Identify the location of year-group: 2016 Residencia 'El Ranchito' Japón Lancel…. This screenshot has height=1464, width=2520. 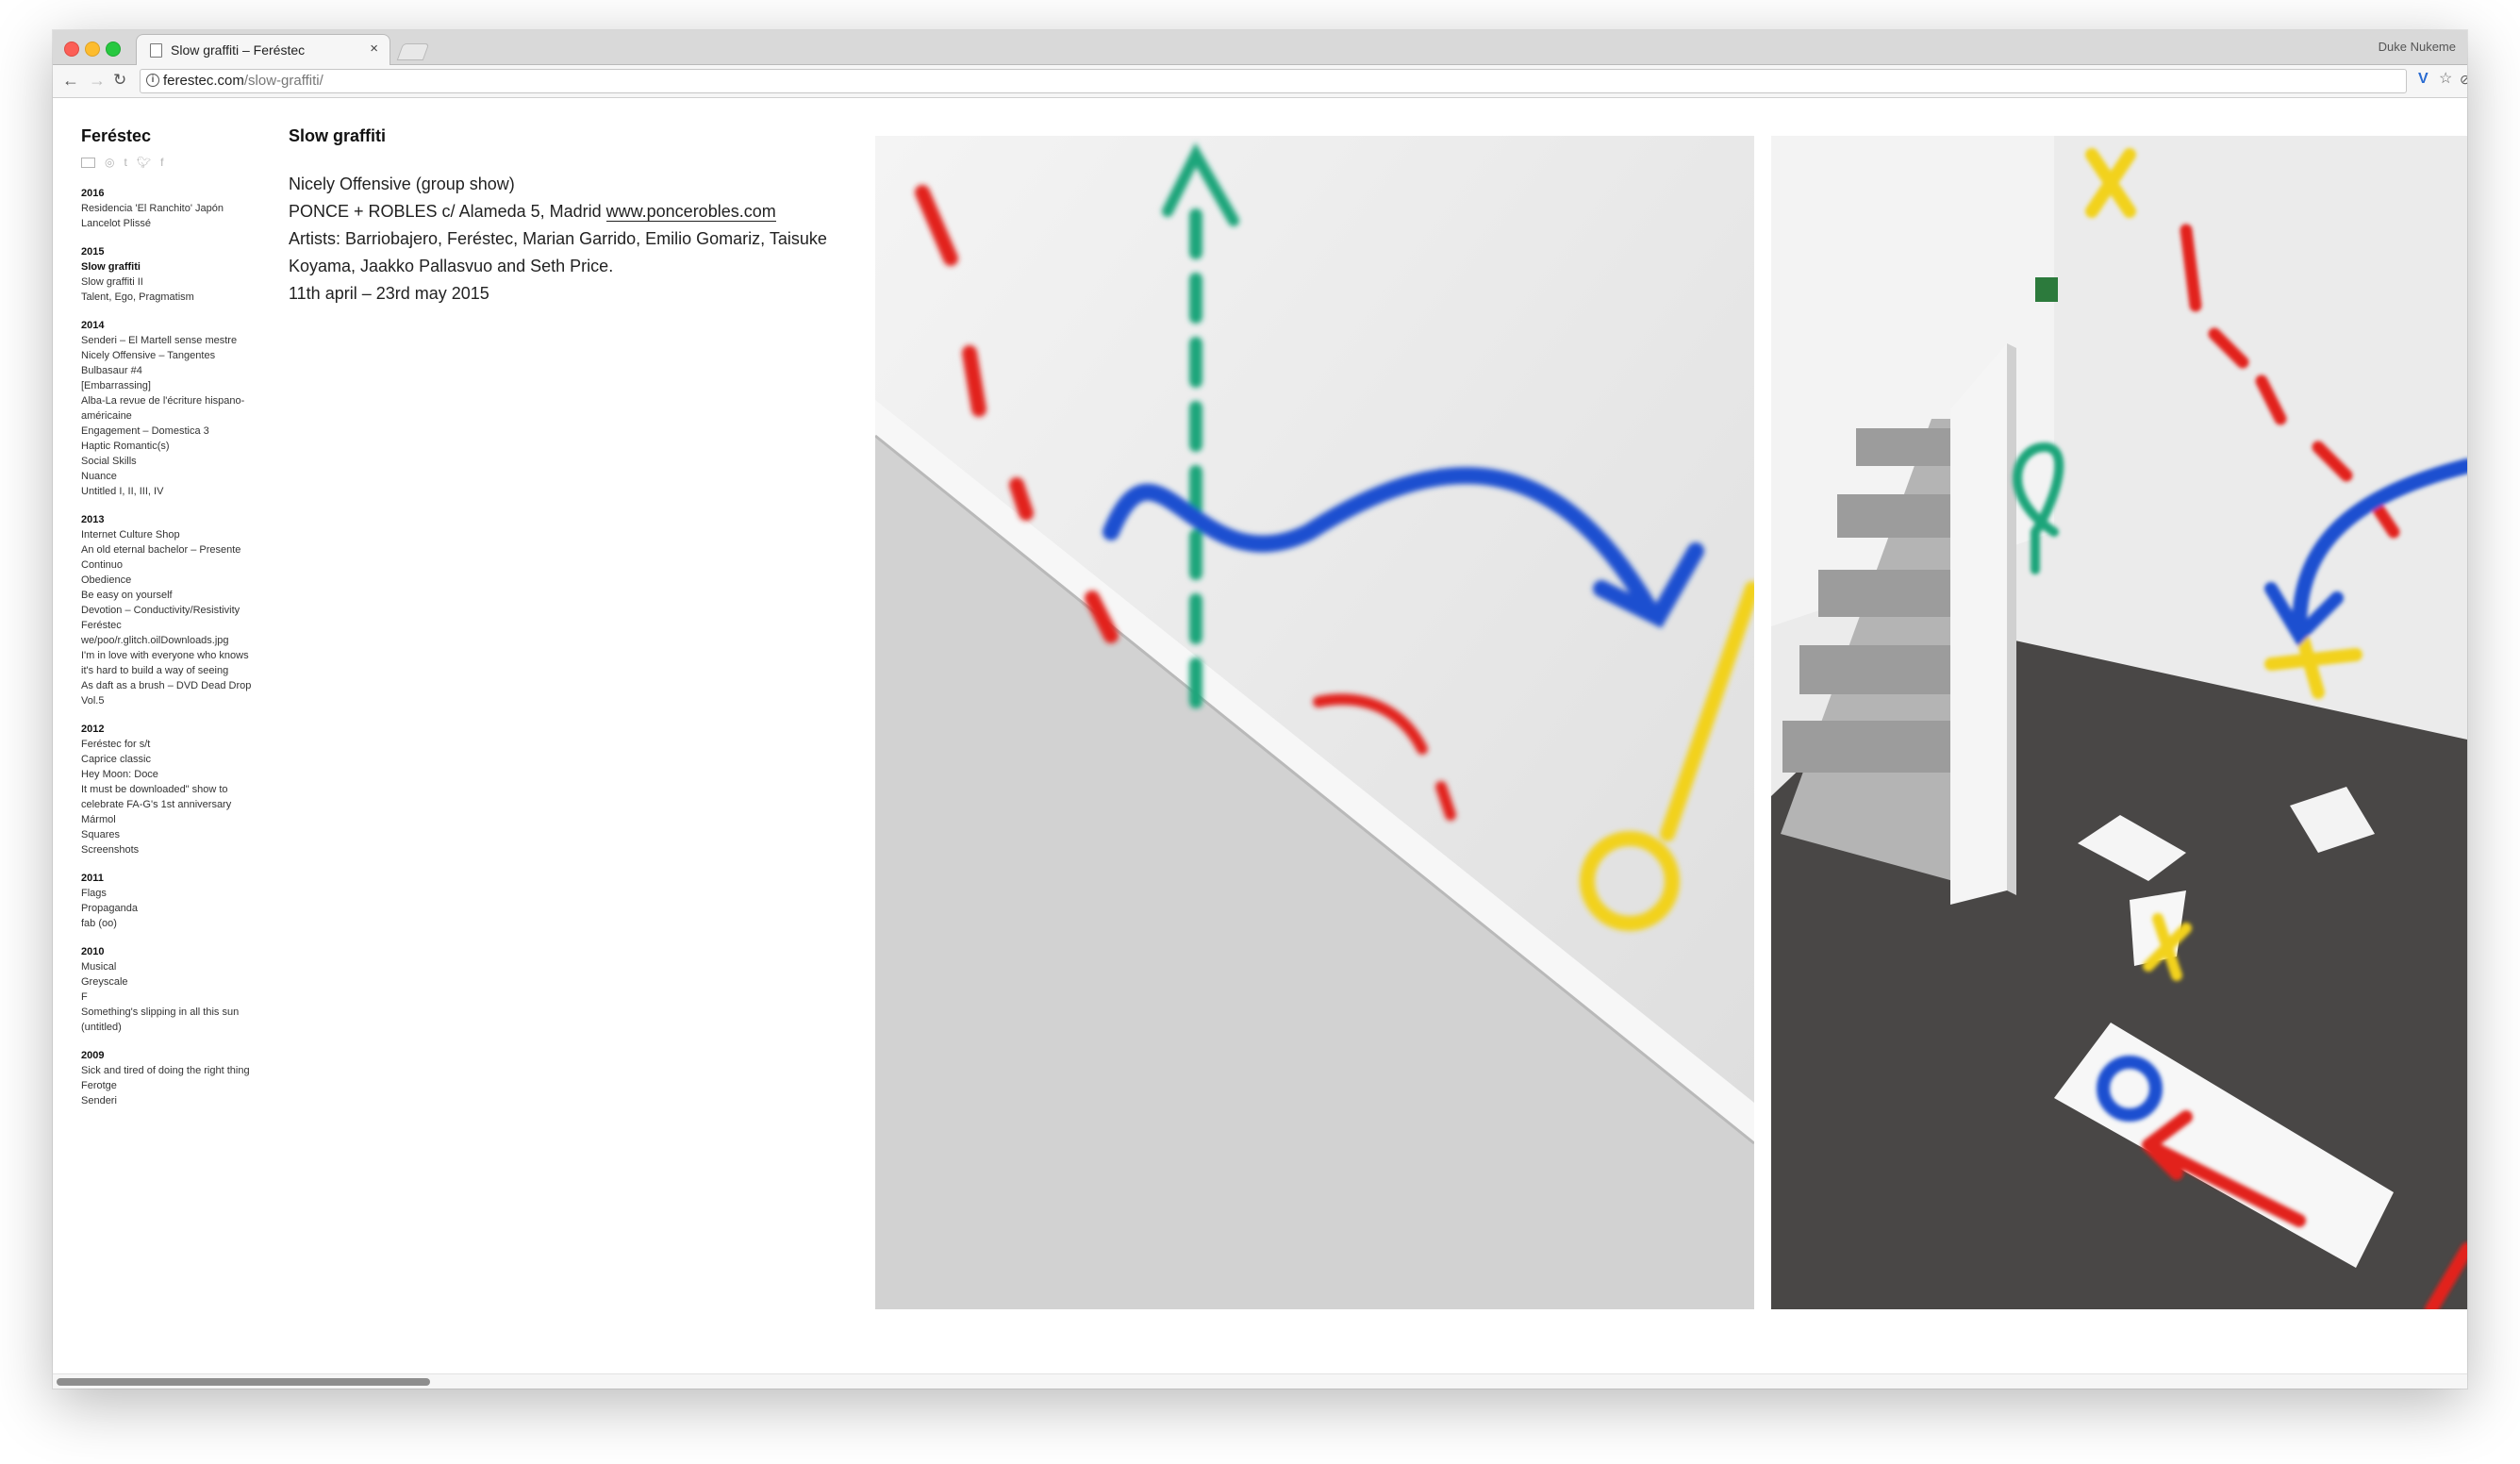
(171, 208).